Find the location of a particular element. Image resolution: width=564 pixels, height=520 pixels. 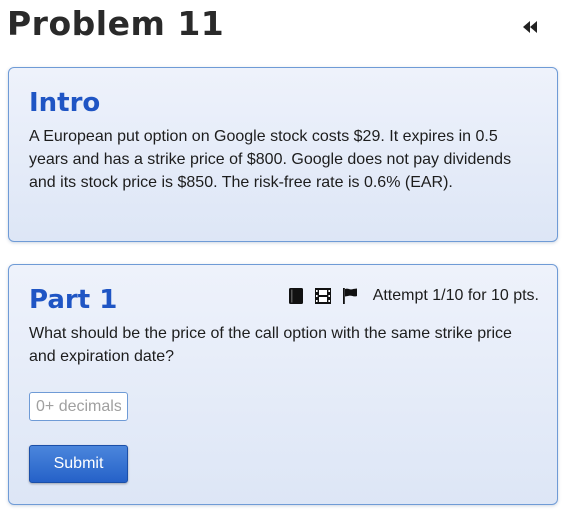

double-chevron-left-icon is located at coordinates (530, 27).